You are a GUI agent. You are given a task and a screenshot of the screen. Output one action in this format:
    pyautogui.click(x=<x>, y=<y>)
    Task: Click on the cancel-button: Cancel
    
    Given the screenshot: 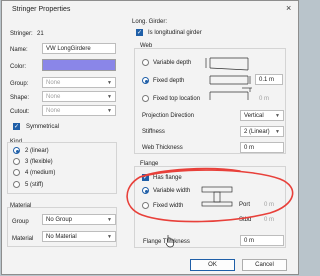 What is the action you would take?
    pyautogui.click(x=264, y=265)
    